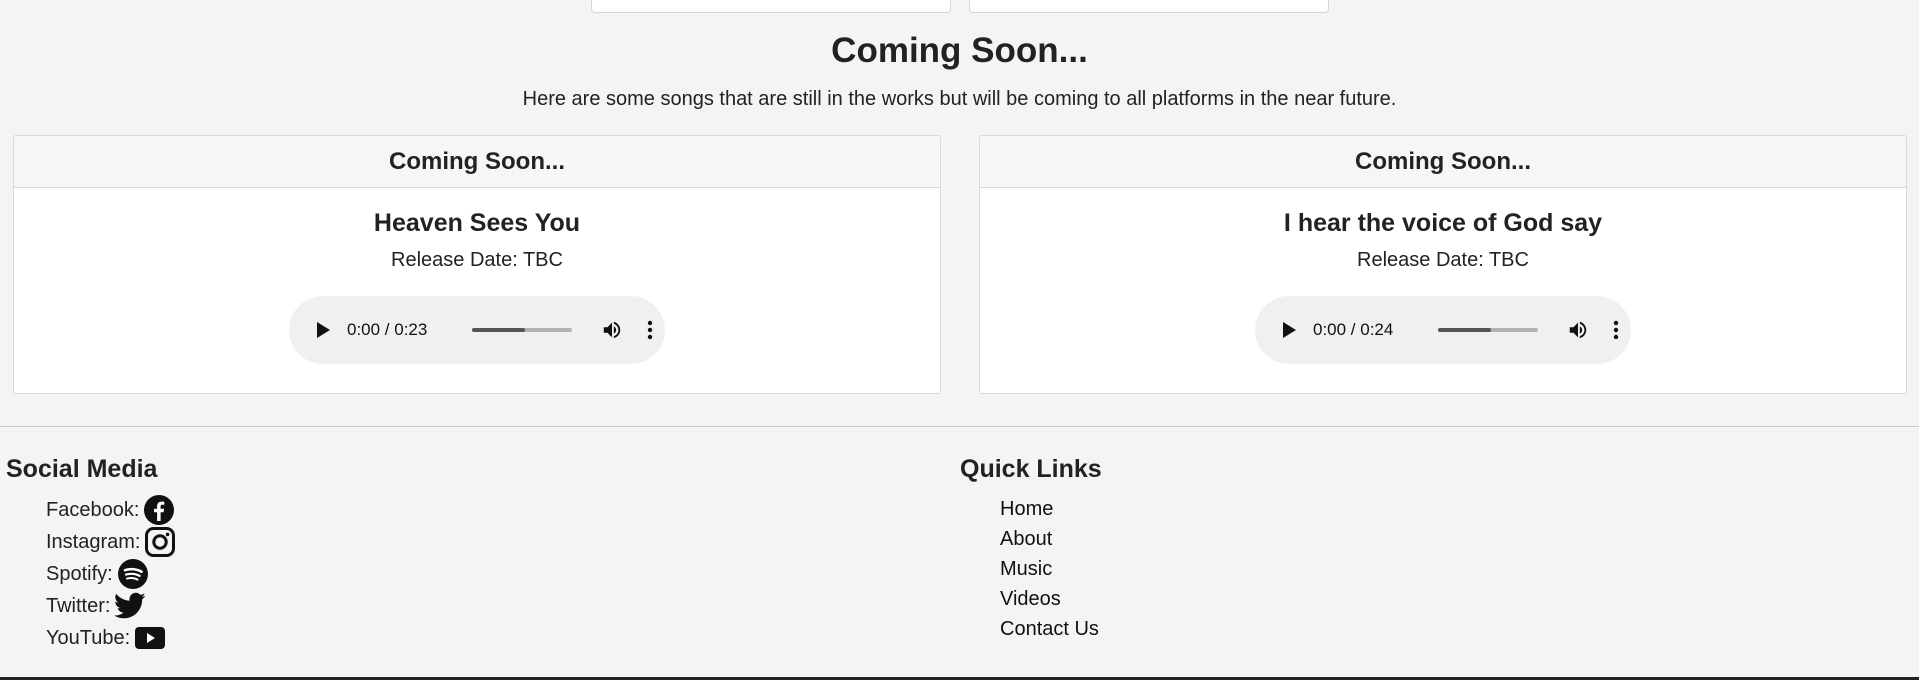 This screenshot has height=680, width=1919. I want to click on quick-link-contact: Contact Us, so click(1049, 629).